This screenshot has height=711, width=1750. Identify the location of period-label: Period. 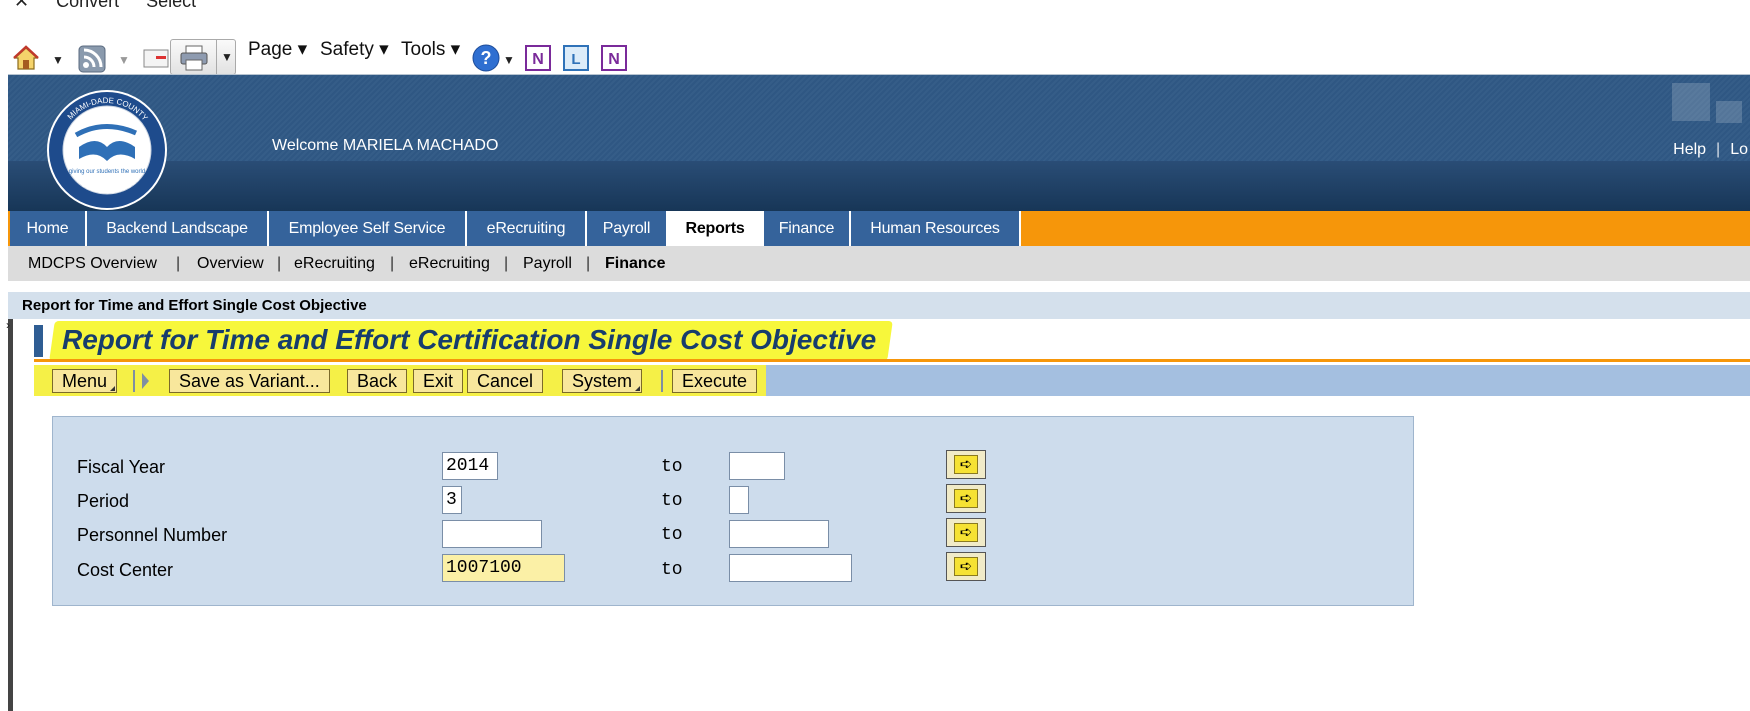
(103, 501).